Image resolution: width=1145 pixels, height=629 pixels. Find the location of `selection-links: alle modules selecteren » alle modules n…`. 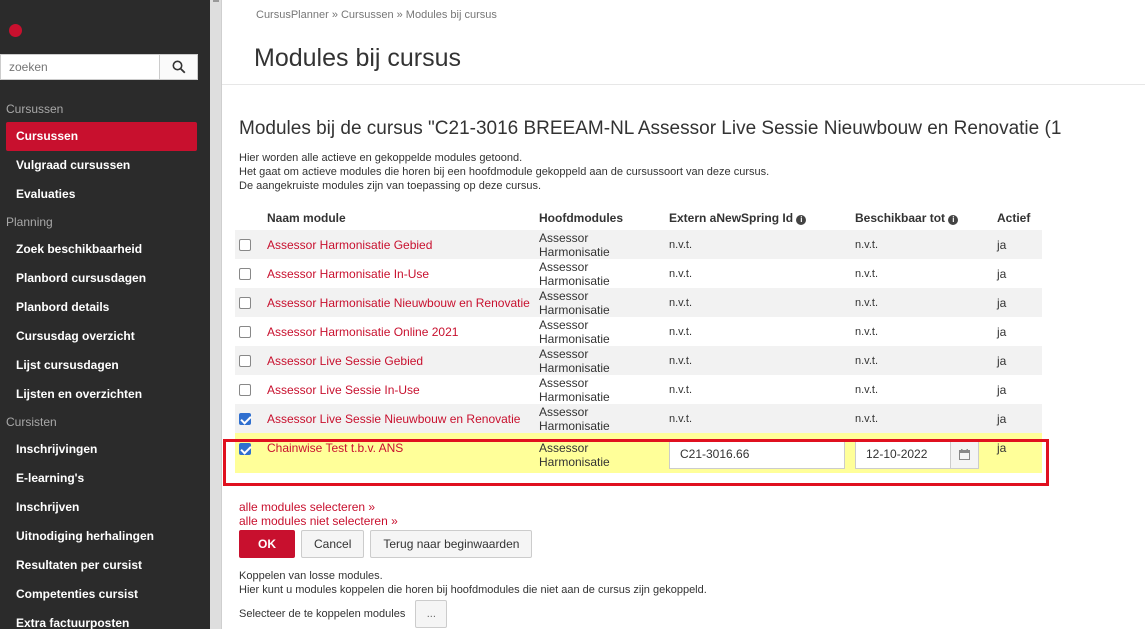

selection-links: alle modules selecteren » alle modules n… is located at coordinates (318, 514).